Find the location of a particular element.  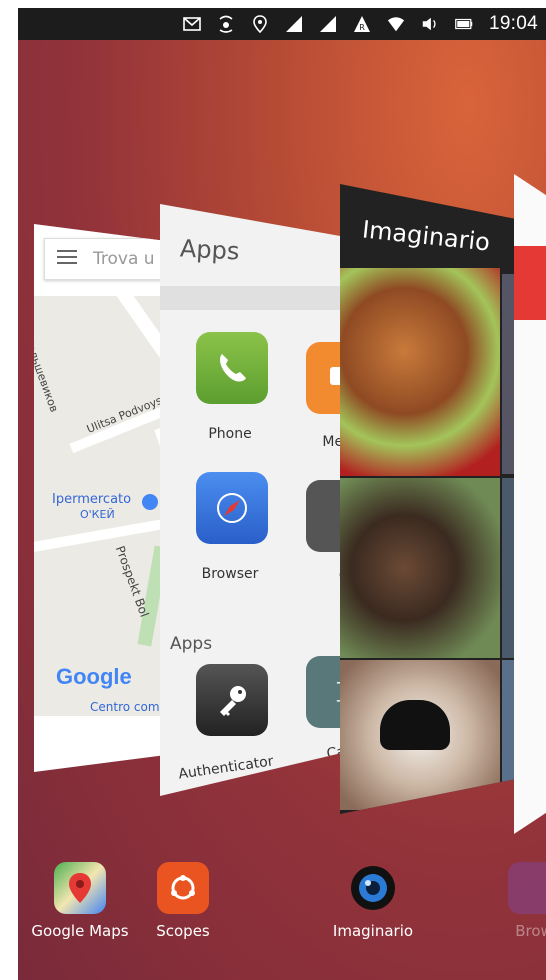

volume-icon is located at coordinates (430, 24).